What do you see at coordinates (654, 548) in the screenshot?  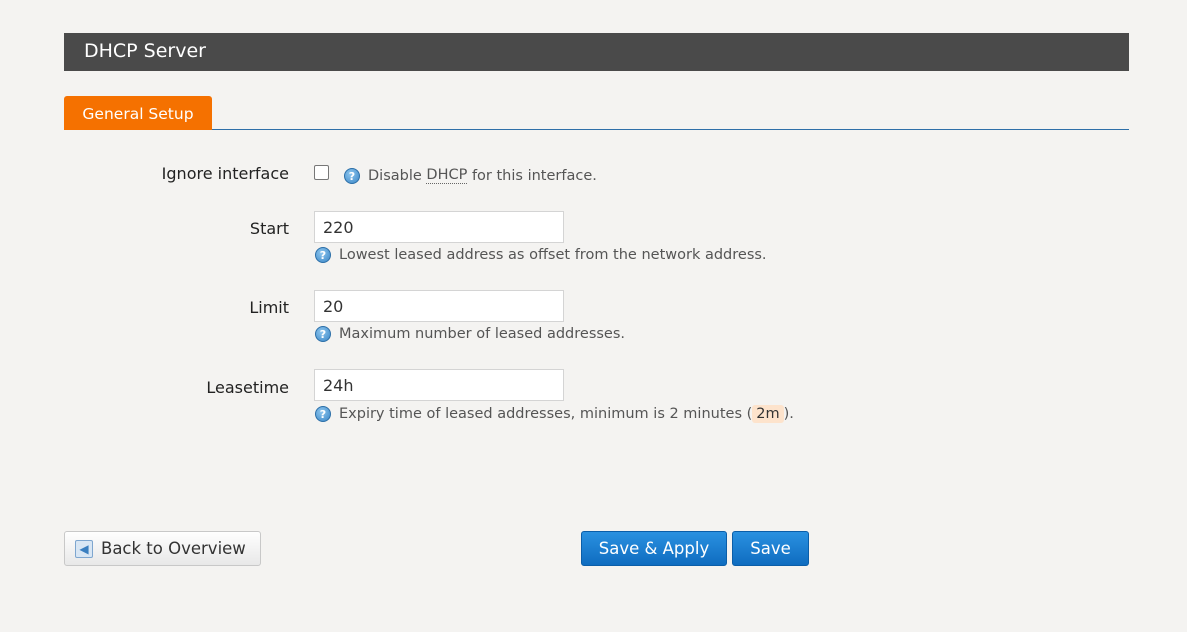 I see `save-apply-button: Save & Apply` at bounding box center [654, 548].